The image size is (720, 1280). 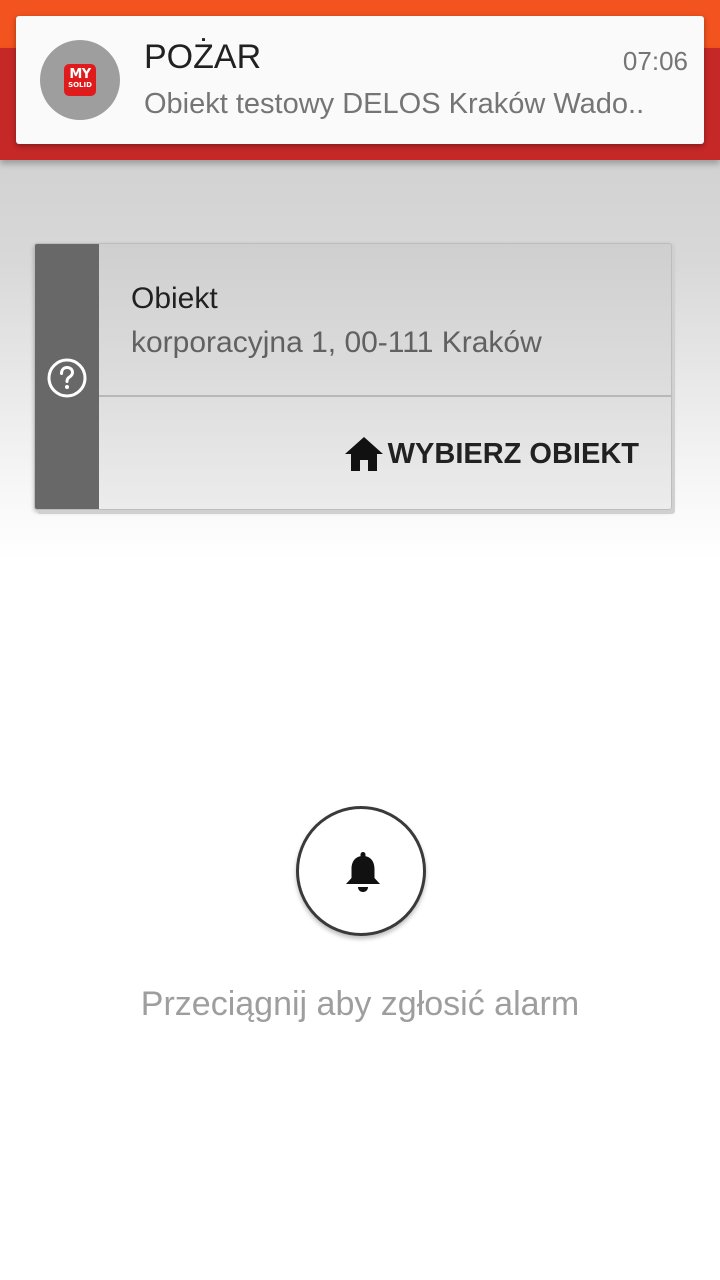 I want to click on alarm-hint-text: Przeciągnij aby zgłosić alarm, so click(x=360, y=1004).